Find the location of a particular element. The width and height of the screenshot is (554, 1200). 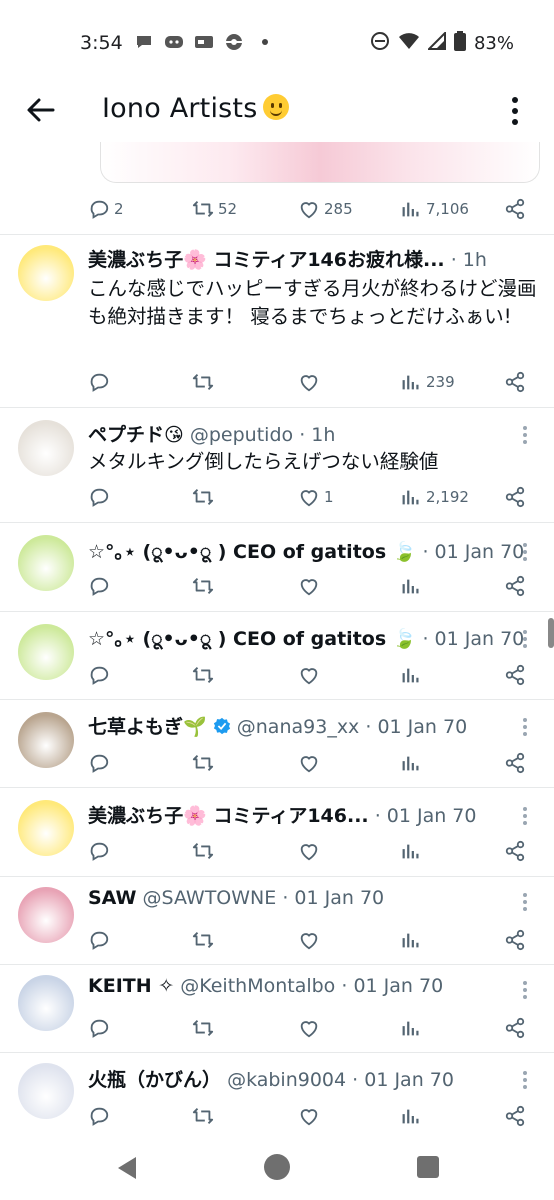

retweet-button: 52 is located at coordinates (214, 209).